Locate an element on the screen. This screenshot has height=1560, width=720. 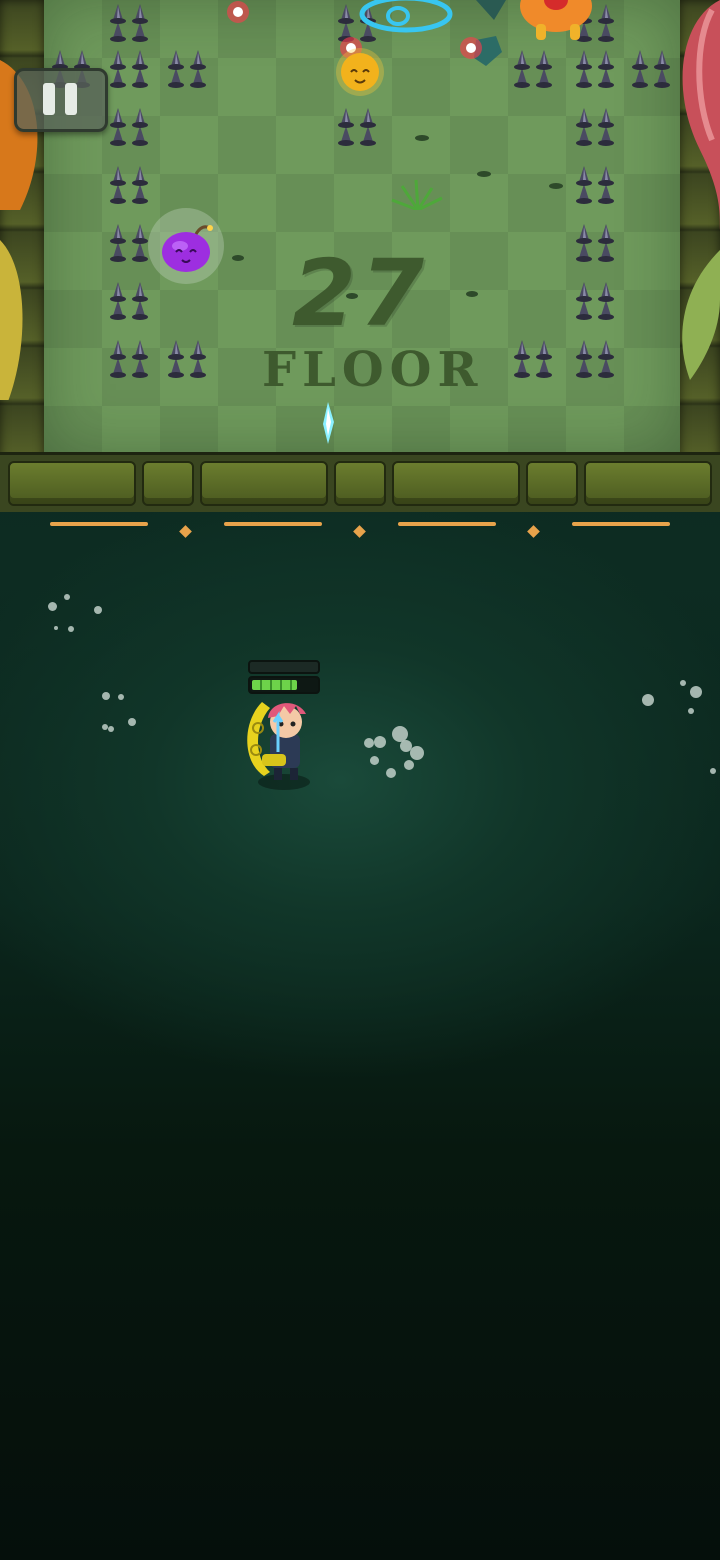
yellow-bomb-enemy-icon is located at coordinates (360, 72).